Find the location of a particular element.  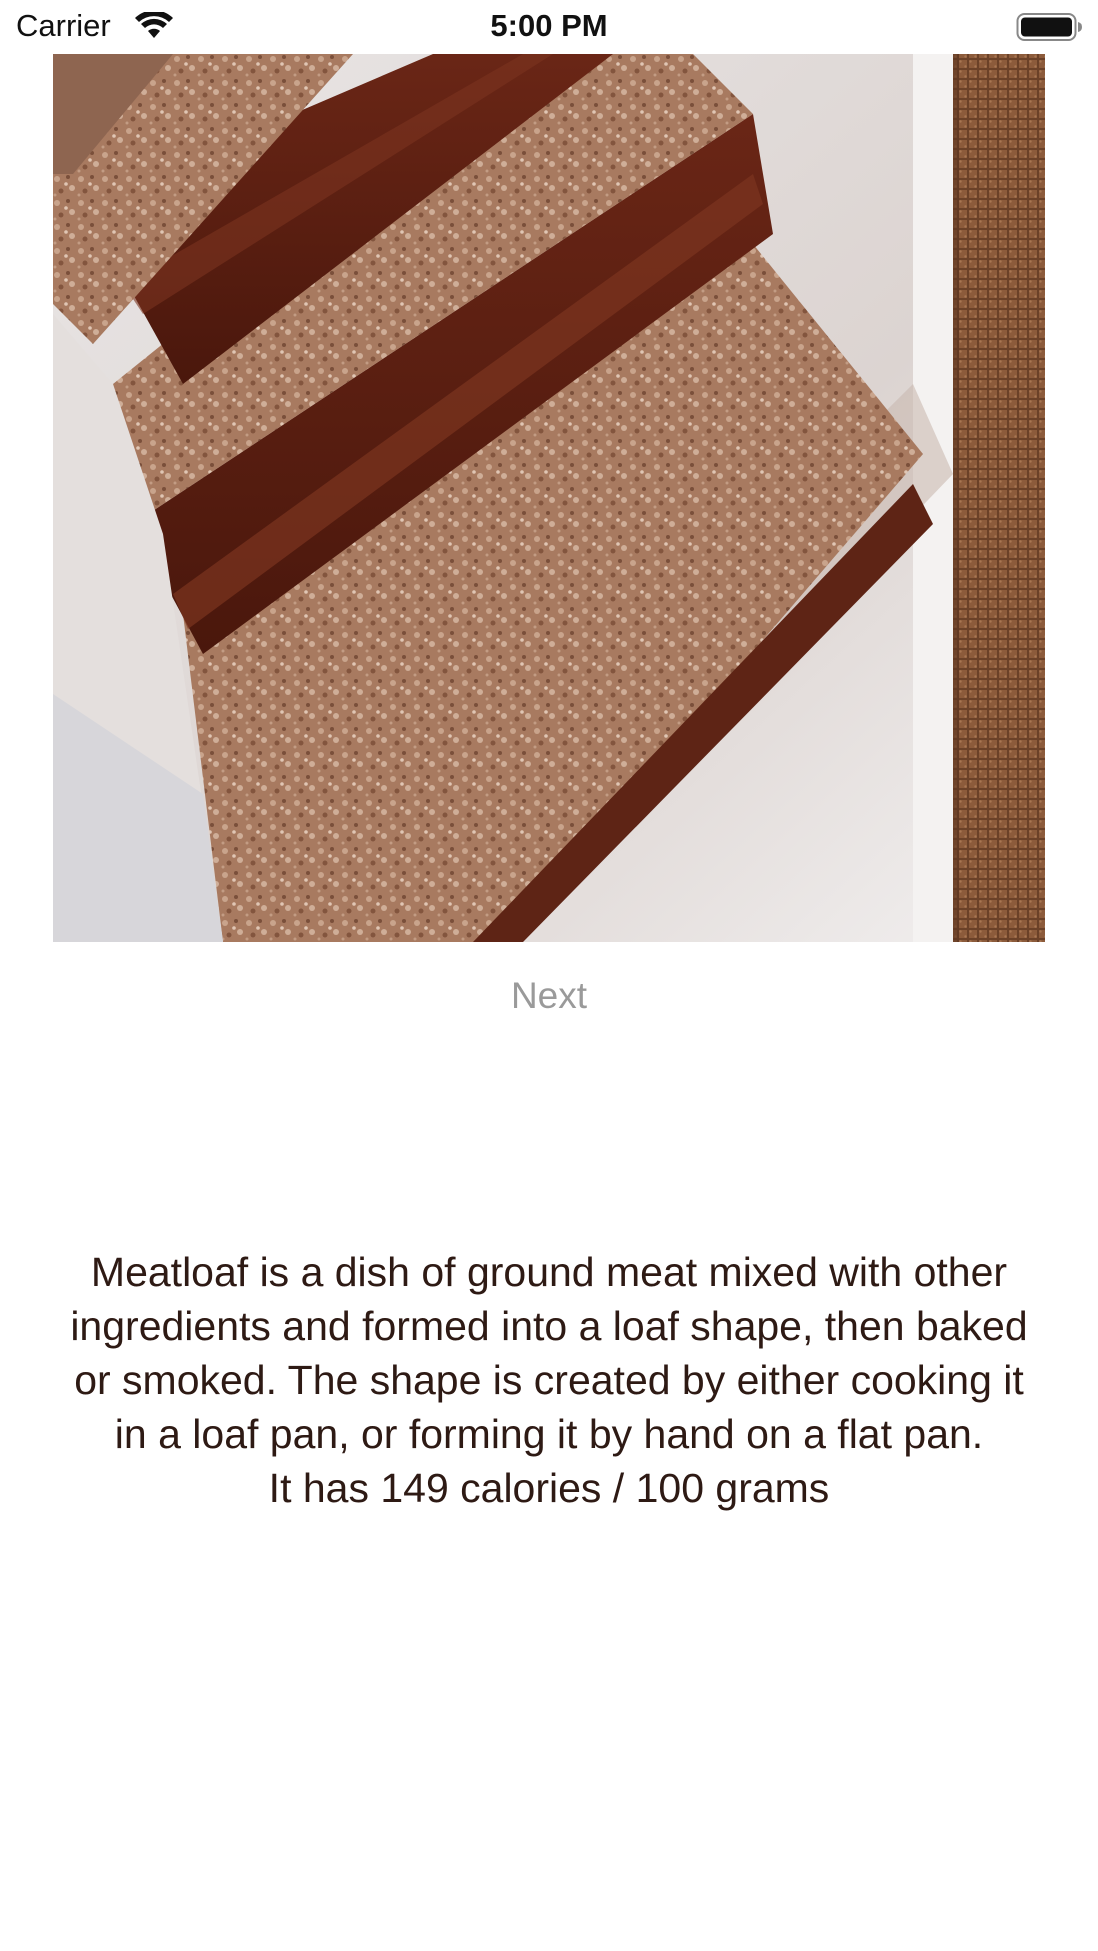

status-bar: Carrier 5:00 PM is located at coordinates (549, 27).